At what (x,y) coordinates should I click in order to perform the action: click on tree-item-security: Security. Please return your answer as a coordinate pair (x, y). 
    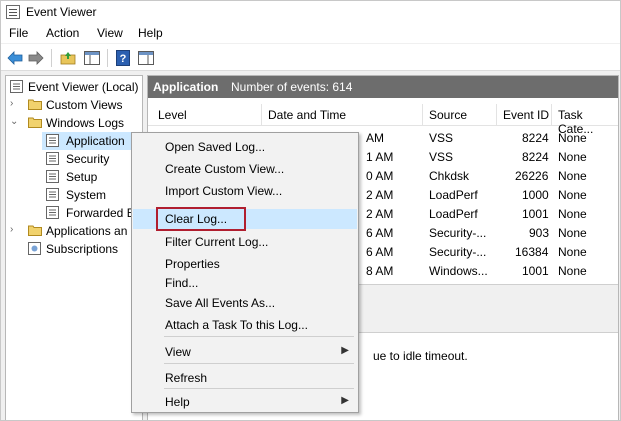
    Looking at the image, I should click on (90, 159).